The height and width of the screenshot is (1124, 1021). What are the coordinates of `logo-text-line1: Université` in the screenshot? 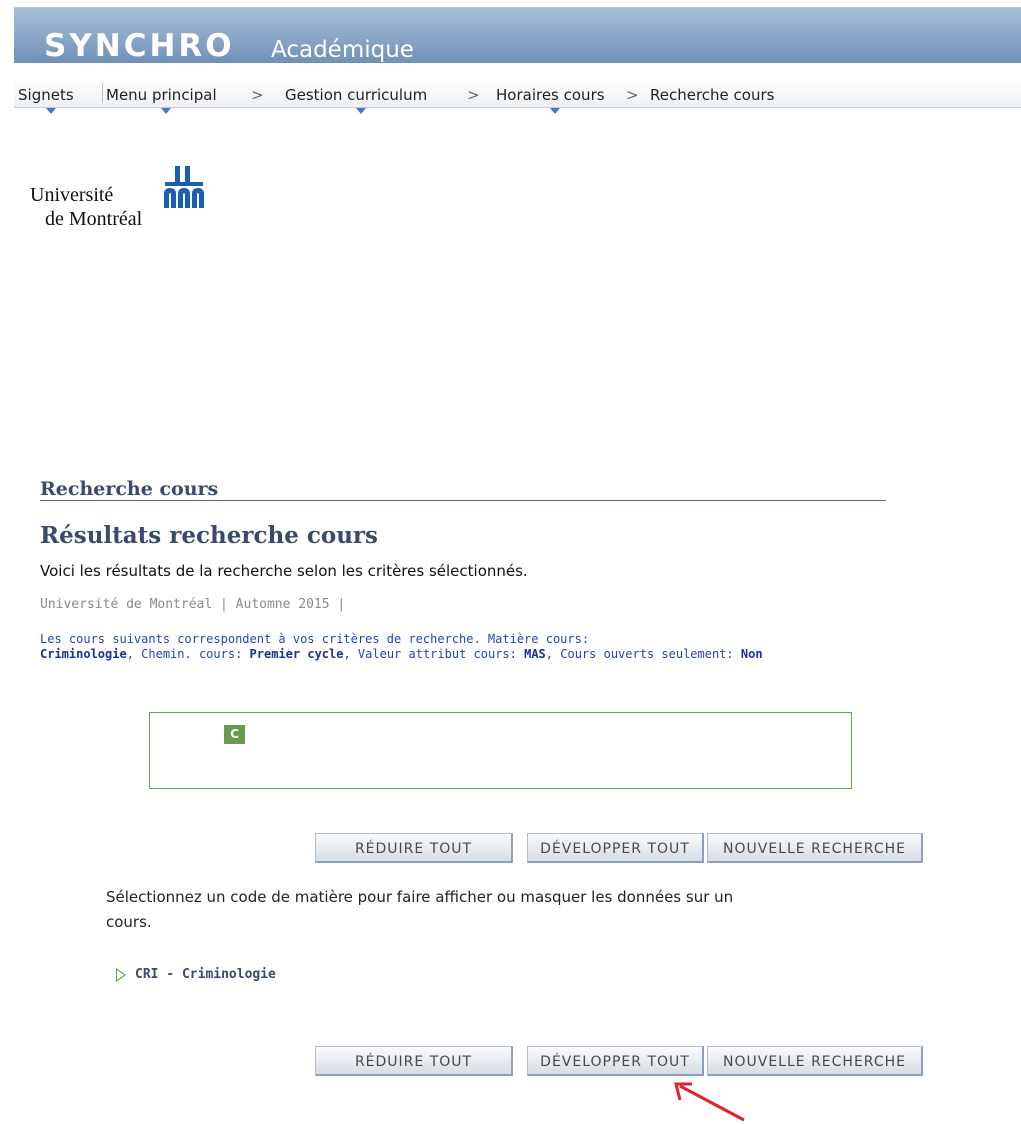 It's located at (72, 195).